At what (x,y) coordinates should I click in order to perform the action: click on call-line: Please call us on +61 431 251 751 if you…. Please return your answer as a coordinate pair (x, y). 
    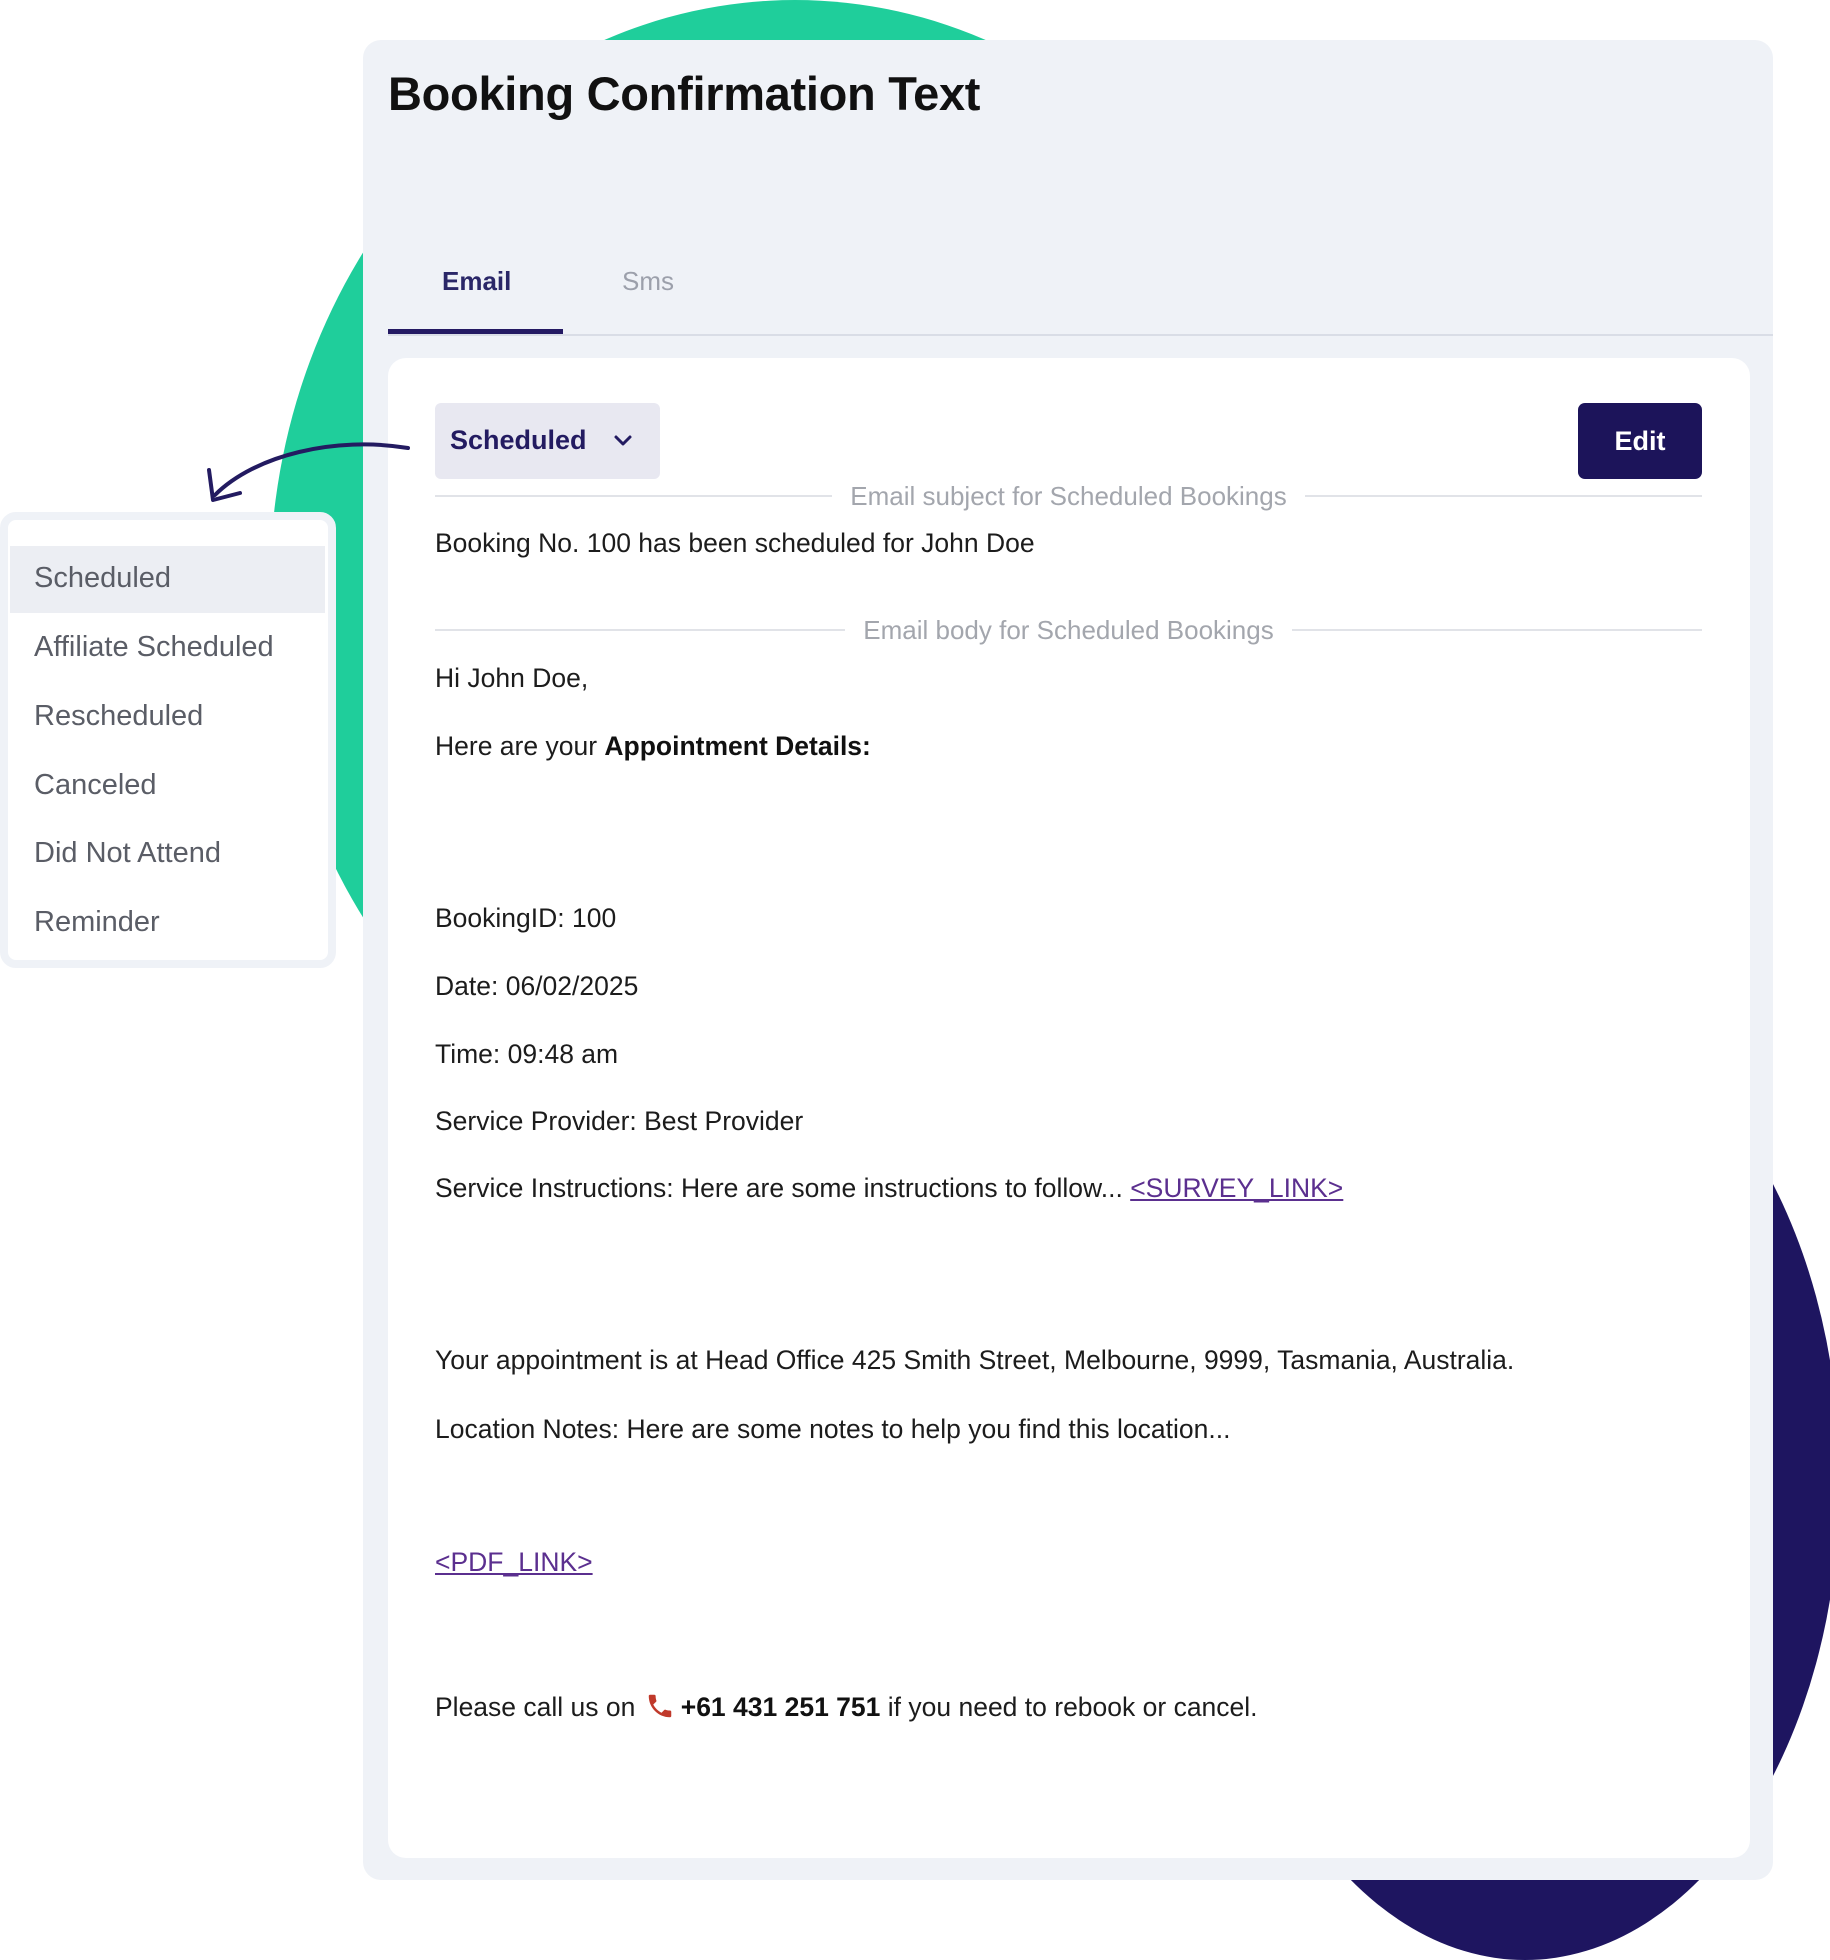
    Looking at the image, I should click on (846, 1707).